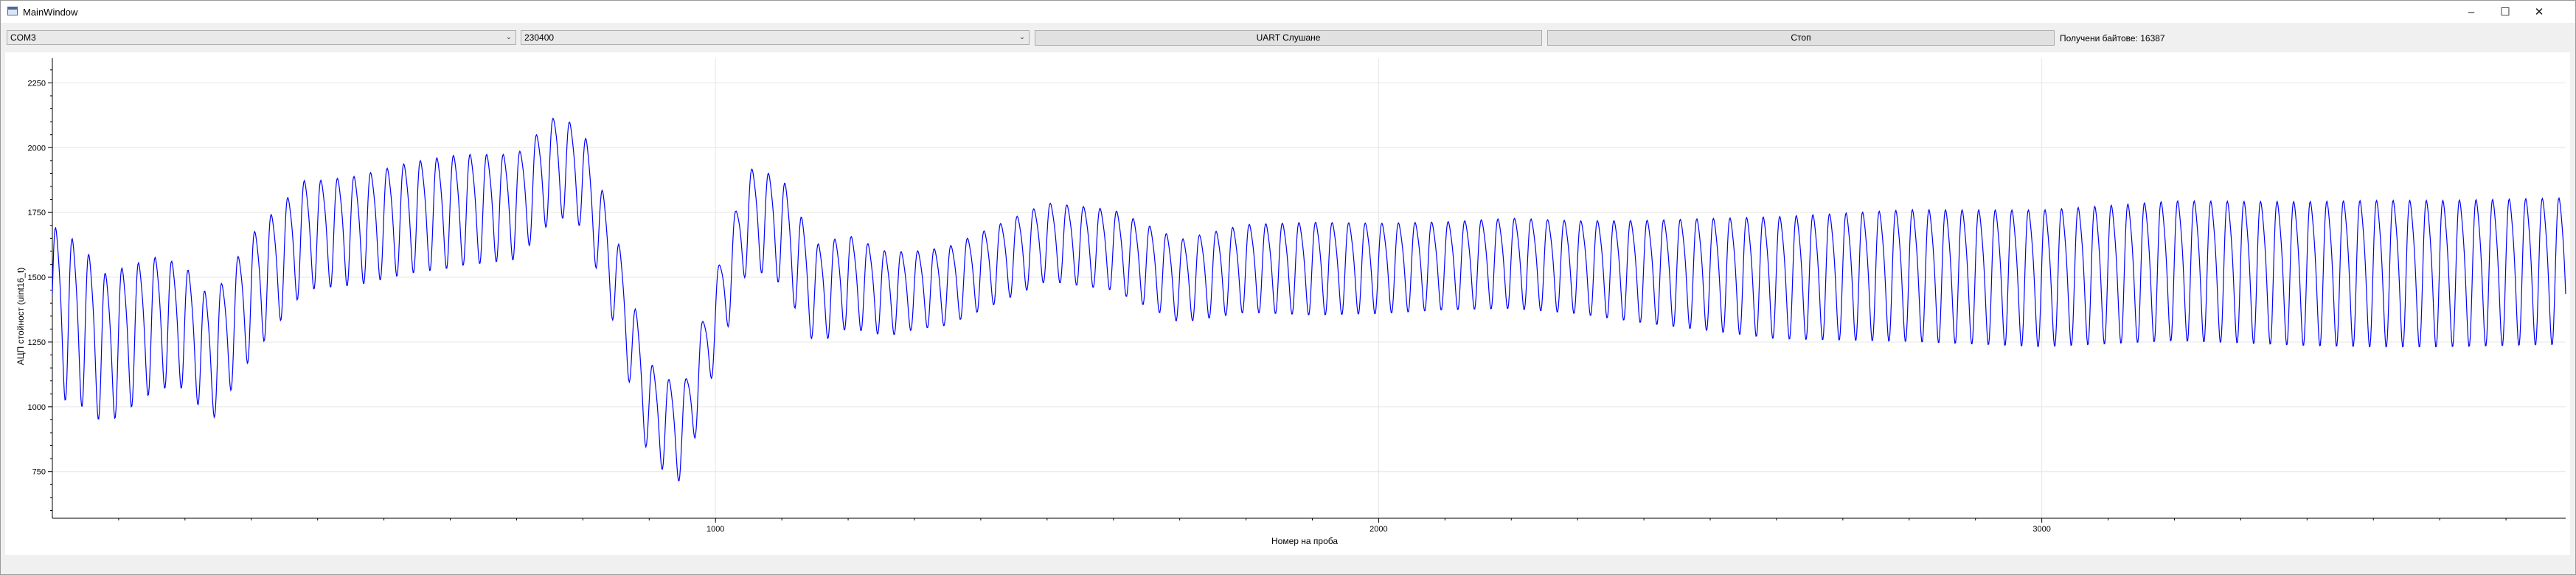  What do you see at coordinates (37, 342) in the screenshot?
I see `y-tick-label: 1250` at bounding box center [37, 342].